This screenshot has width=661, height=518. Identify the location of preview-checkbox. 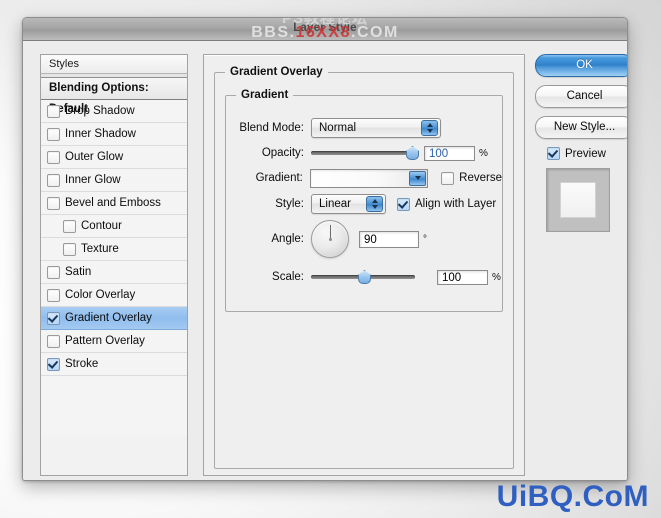
(553, 153).